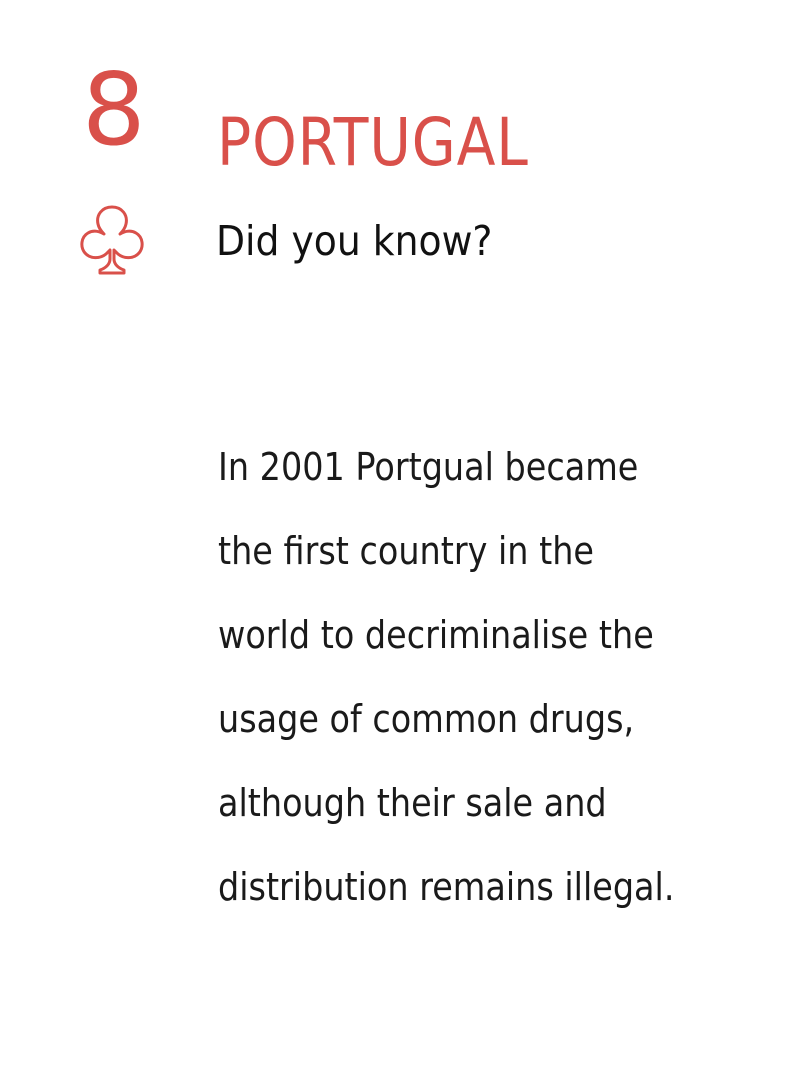 Image resolution: width=790 pixels, height=1090 pixels. Describe the element at coordinates (436, 635) in the screenshot. I see `fact-line: world to decriminalise the` at that location.